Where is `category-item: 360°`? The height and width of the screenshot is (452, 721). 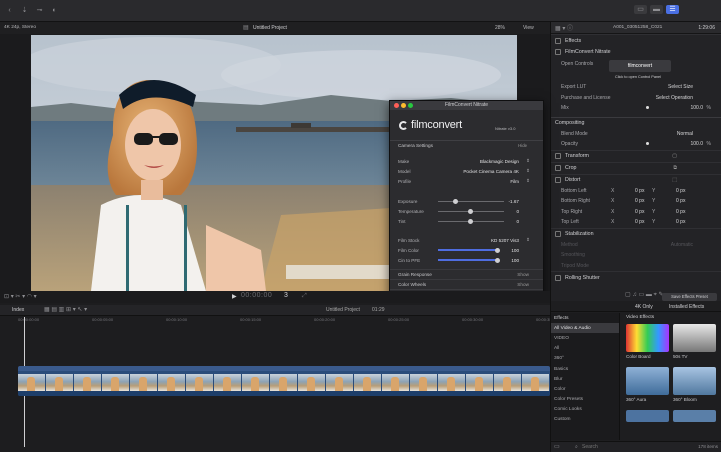 category-item: 360° is located at coordinates (585, 359).